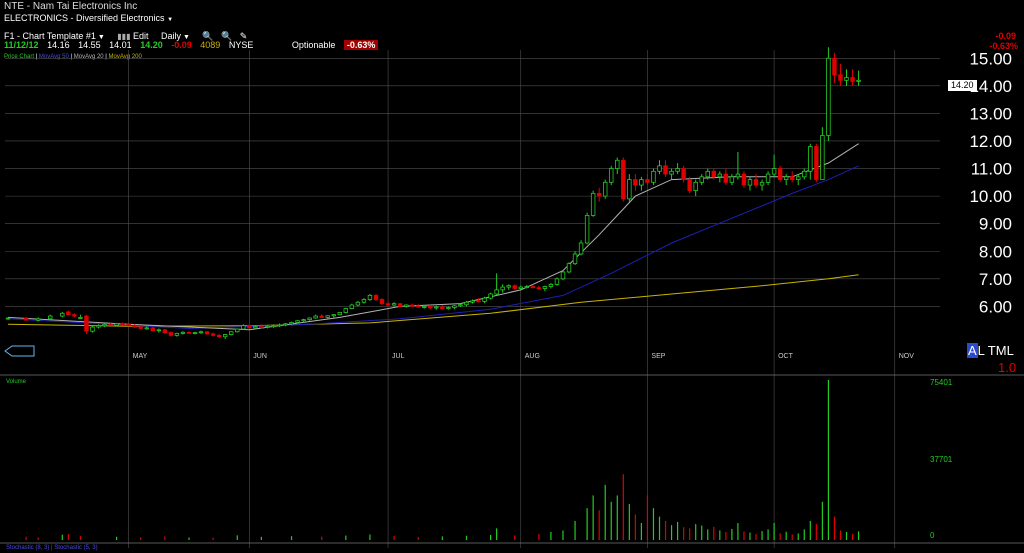  What do you see at coordinates (990, 58) in the screenshot?
I see `price-tick-label: 15.00` at bounding box center [990, 58].